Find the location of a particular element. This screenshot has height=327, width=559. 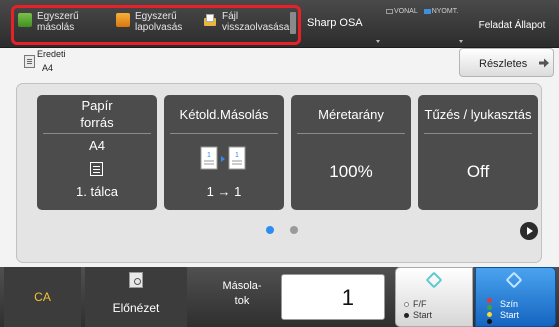

tile-title: Kétold.Másolás is located at coordinates (224, 114).